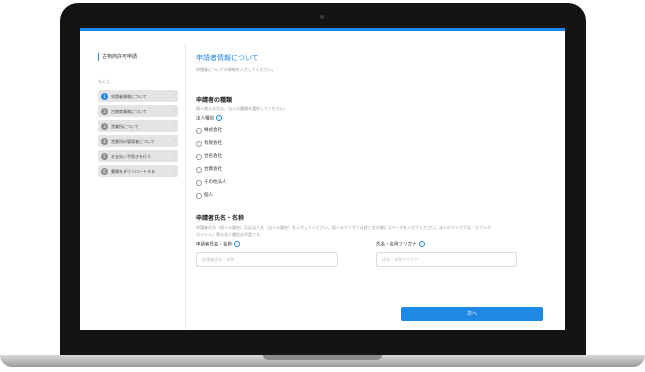  Describe the element at coordinates (267, 259) in the screenshot. I see `applicant-name-input: 申請者氏名・名称` at that location.